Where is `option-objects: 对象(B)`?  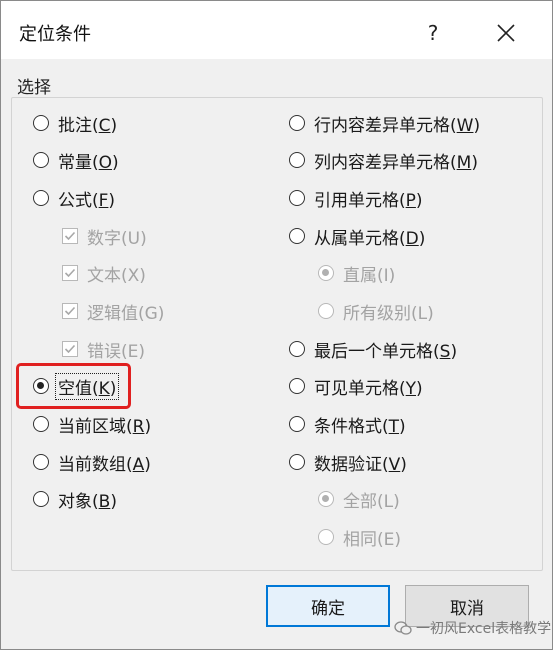
option-objects: 对象(B) is located at coordinates (75, 499).